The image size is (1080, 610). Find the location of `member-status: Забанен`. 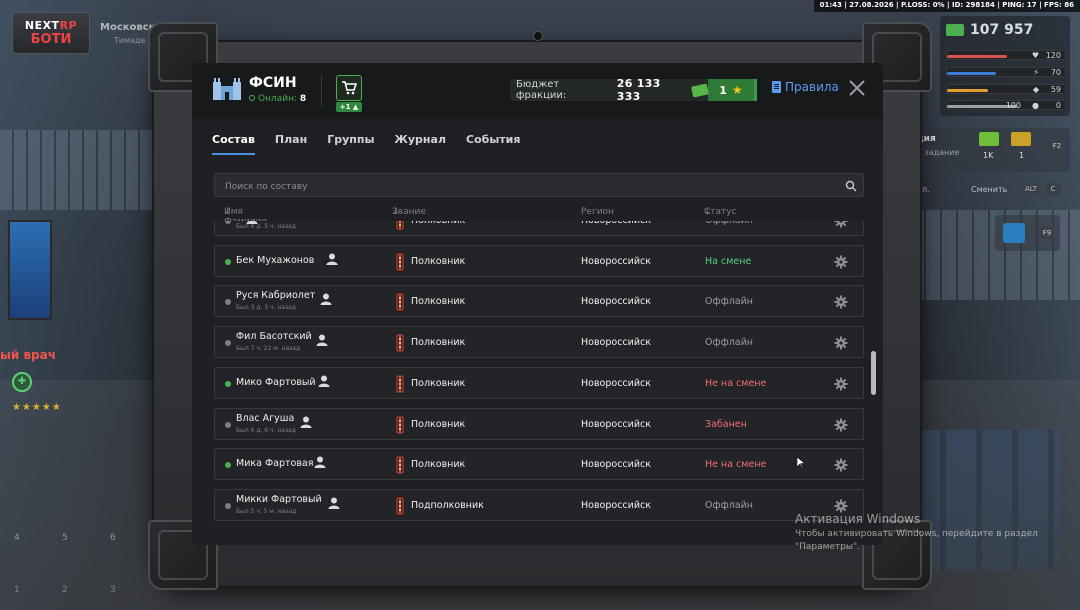

member-status: Забанен is located at coordinates (726, 424).